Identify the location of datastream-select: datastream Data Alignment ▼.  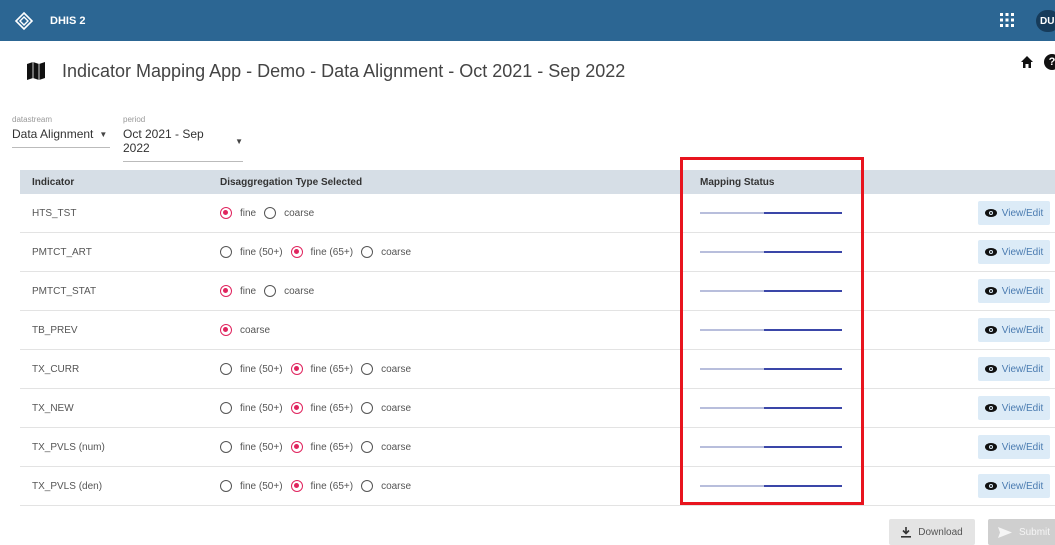
(61, 131).